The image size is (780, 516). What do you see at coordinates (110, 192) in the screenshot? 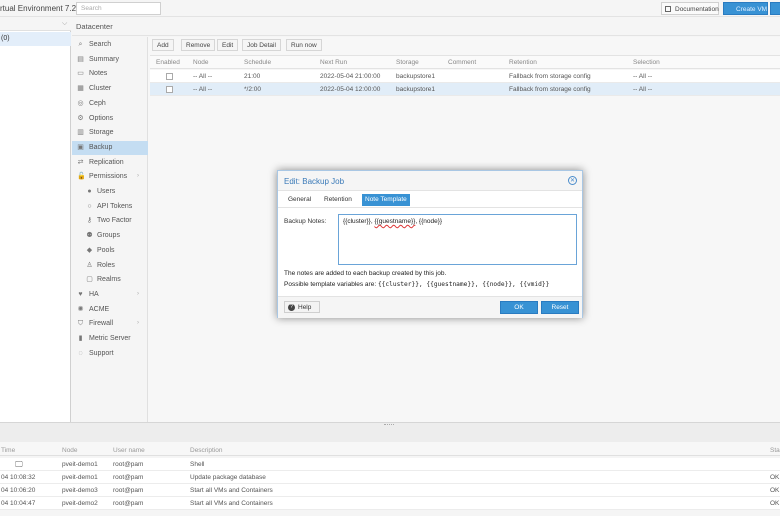
I see `nav-item-users: ● Users` at bounding box center [110, 192].